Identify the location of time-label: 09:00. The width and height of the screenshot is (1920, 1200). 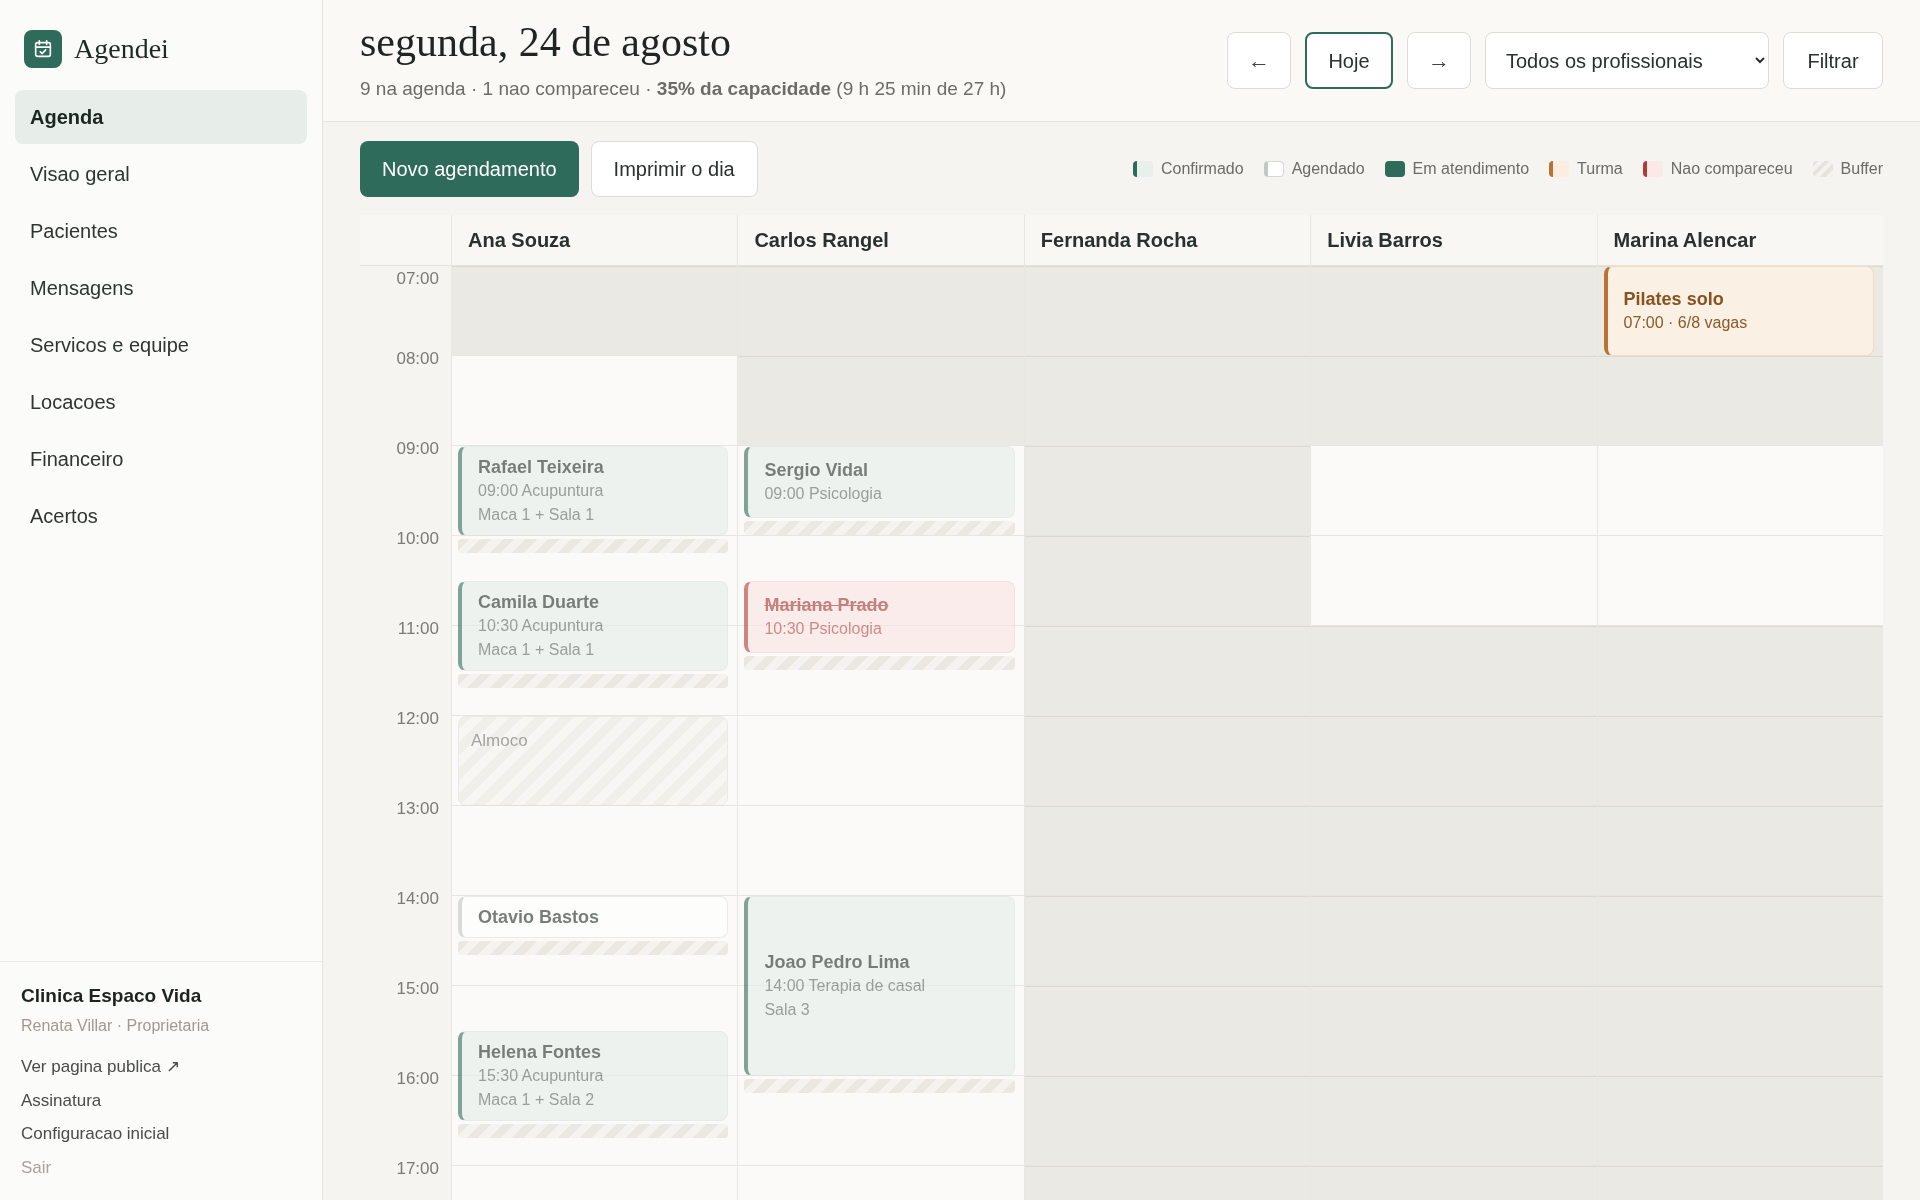
(417, 449).